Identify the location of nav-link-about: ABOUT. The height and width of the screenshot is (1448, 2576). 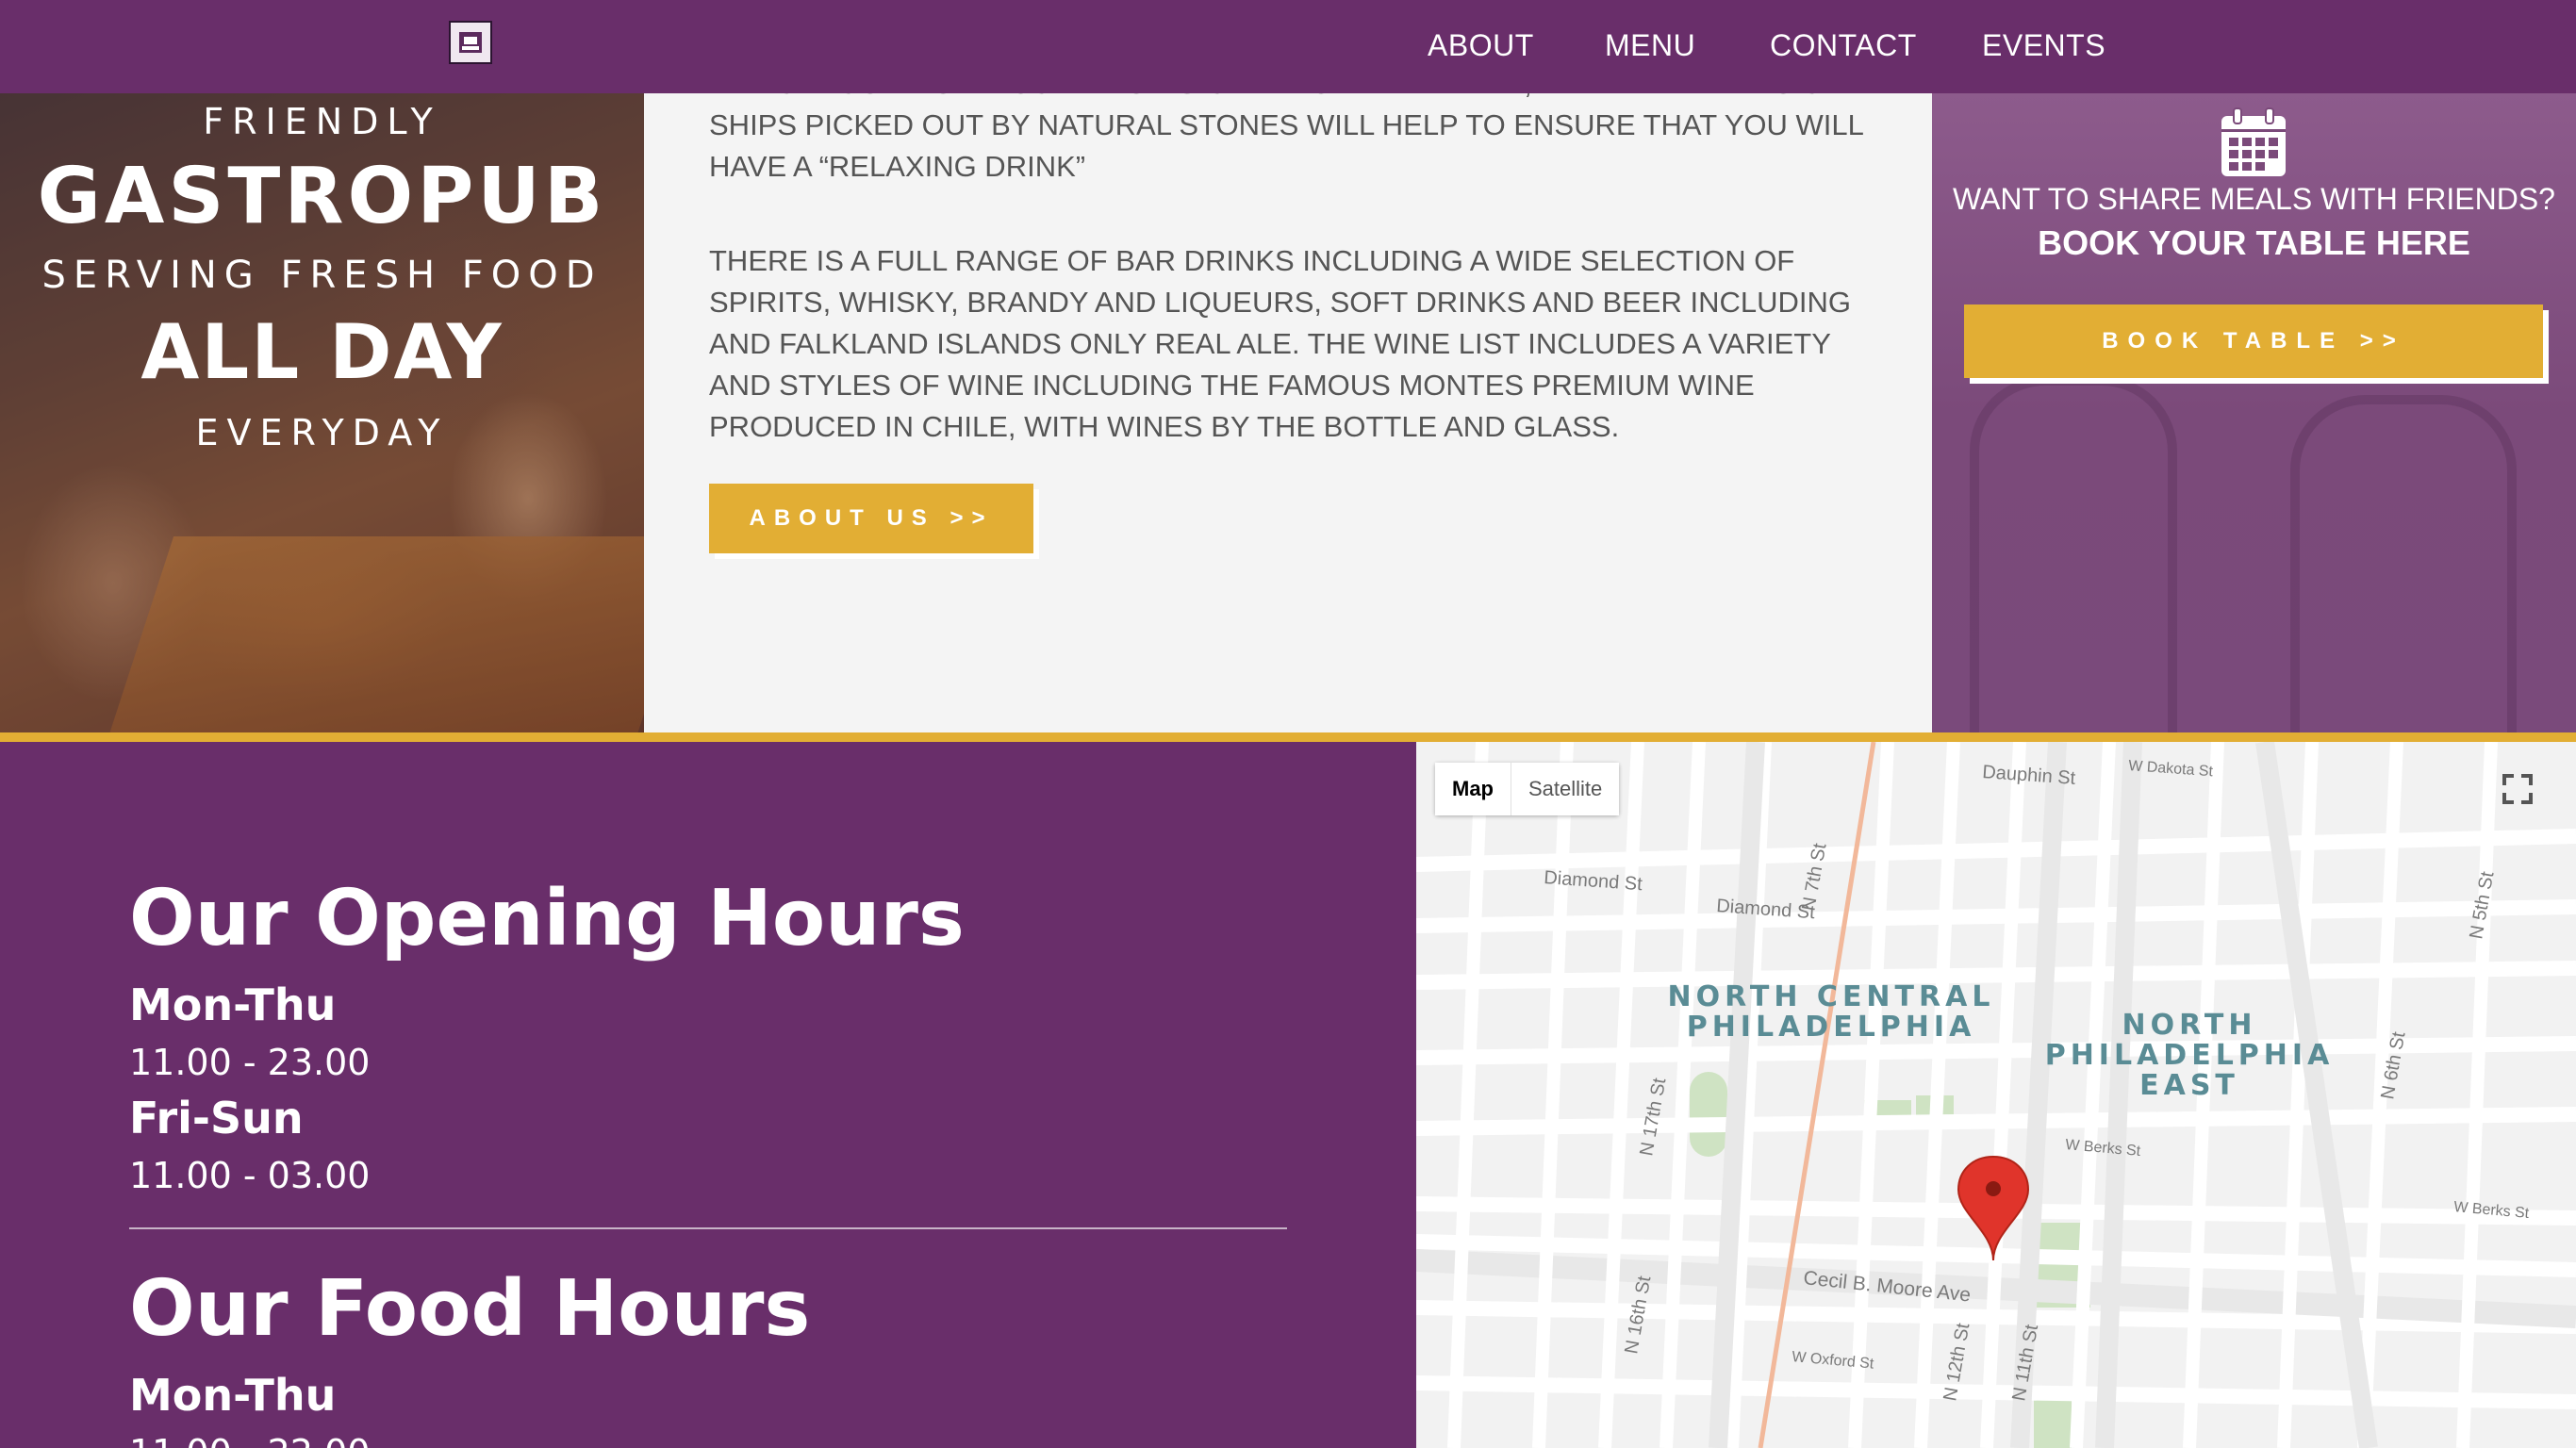
(1481, 45).